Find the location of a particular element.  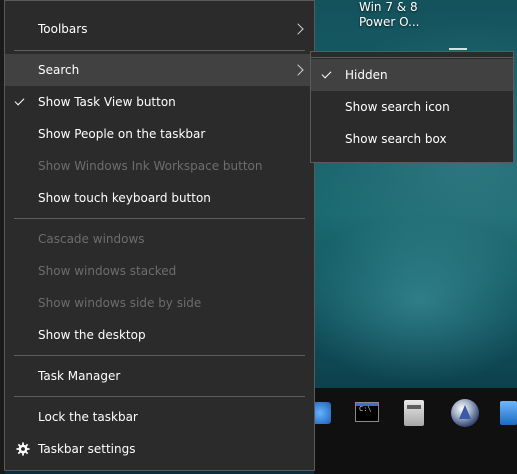

menu-item-label: Show windows stacked is located at coordinates (107, 271).